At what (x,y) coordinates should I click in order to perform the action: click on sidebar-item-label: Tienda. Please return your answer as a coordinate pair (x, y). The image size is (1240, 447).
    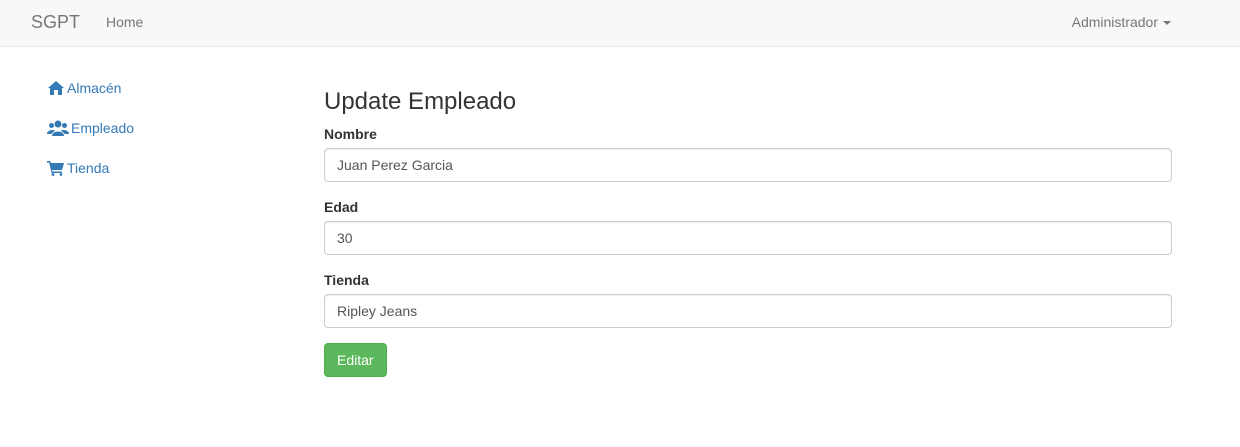
    Looking at the image, I should click on (88, 168).